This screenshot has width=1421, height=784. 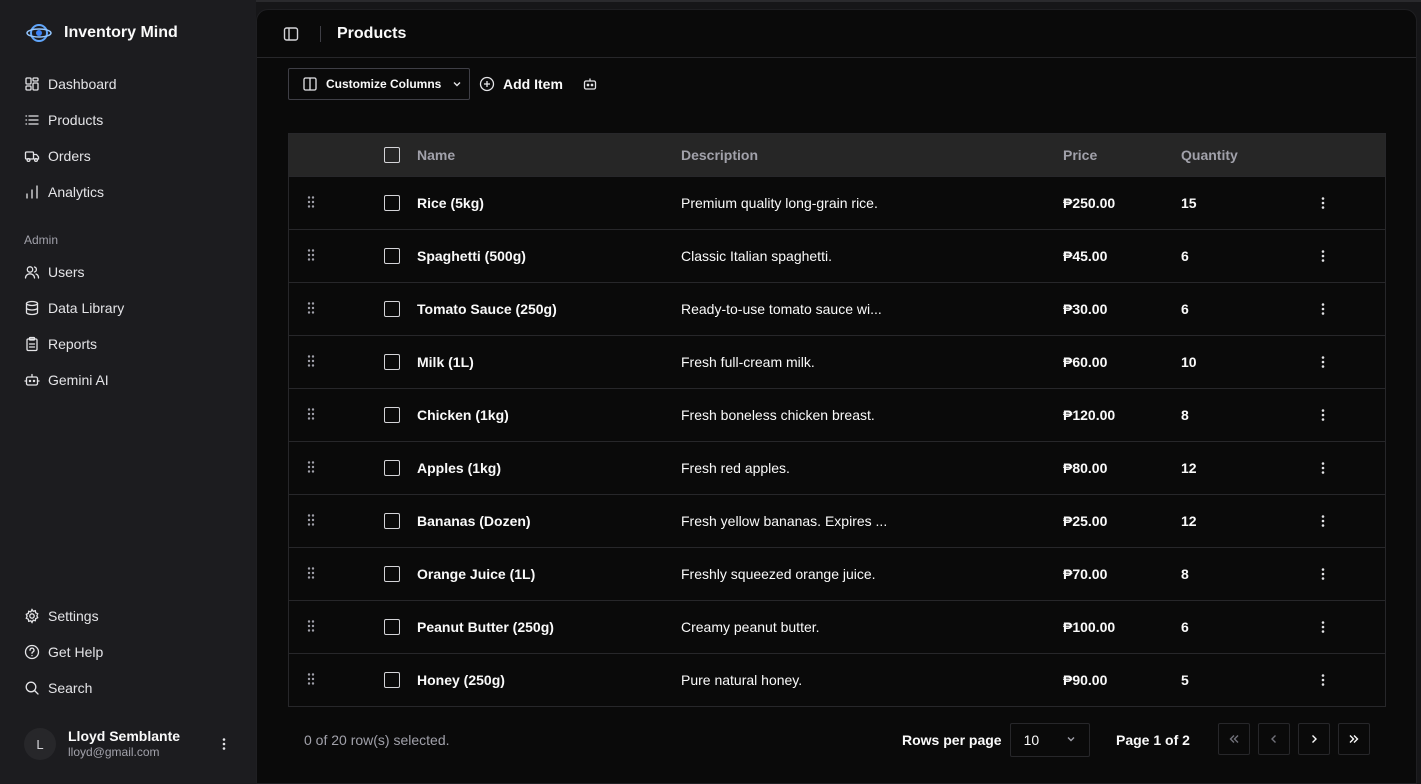 I want to click on clipboard-icon, so click(x=32, y=344).